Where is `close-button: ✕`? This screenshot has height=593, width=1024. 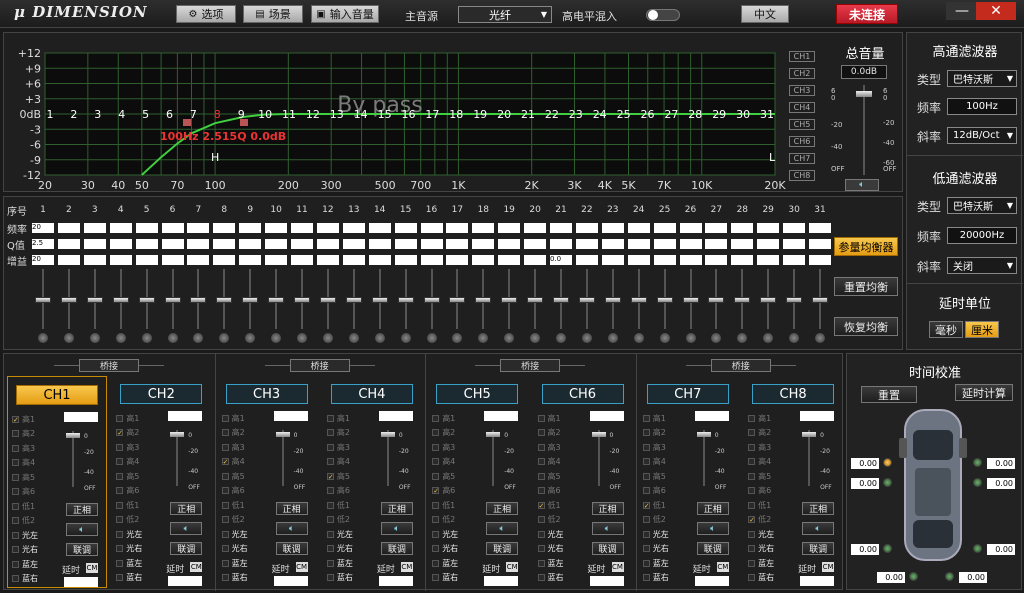
close-button: ✕ is located at coordinates (996, 11).